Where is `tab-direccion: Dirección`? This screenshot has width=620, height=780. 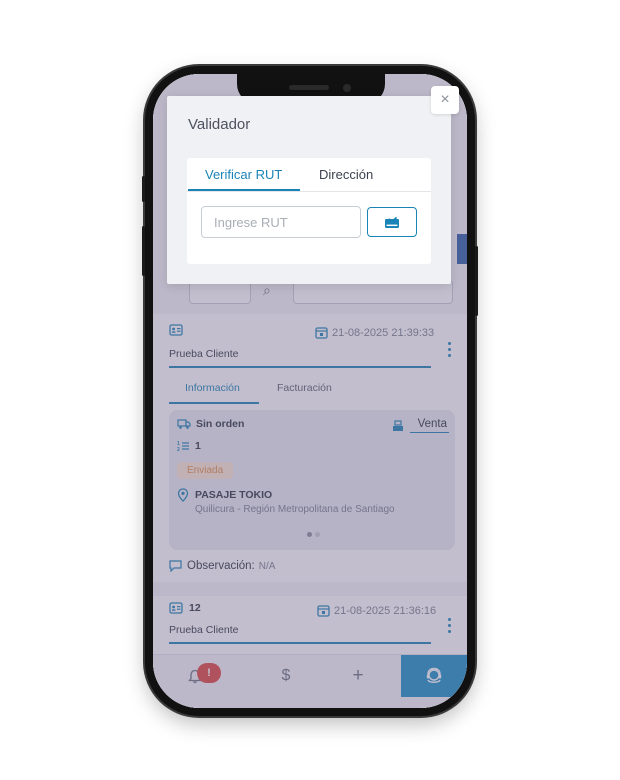
tab-direccion: Dirección is located at coordinates (346, 174).